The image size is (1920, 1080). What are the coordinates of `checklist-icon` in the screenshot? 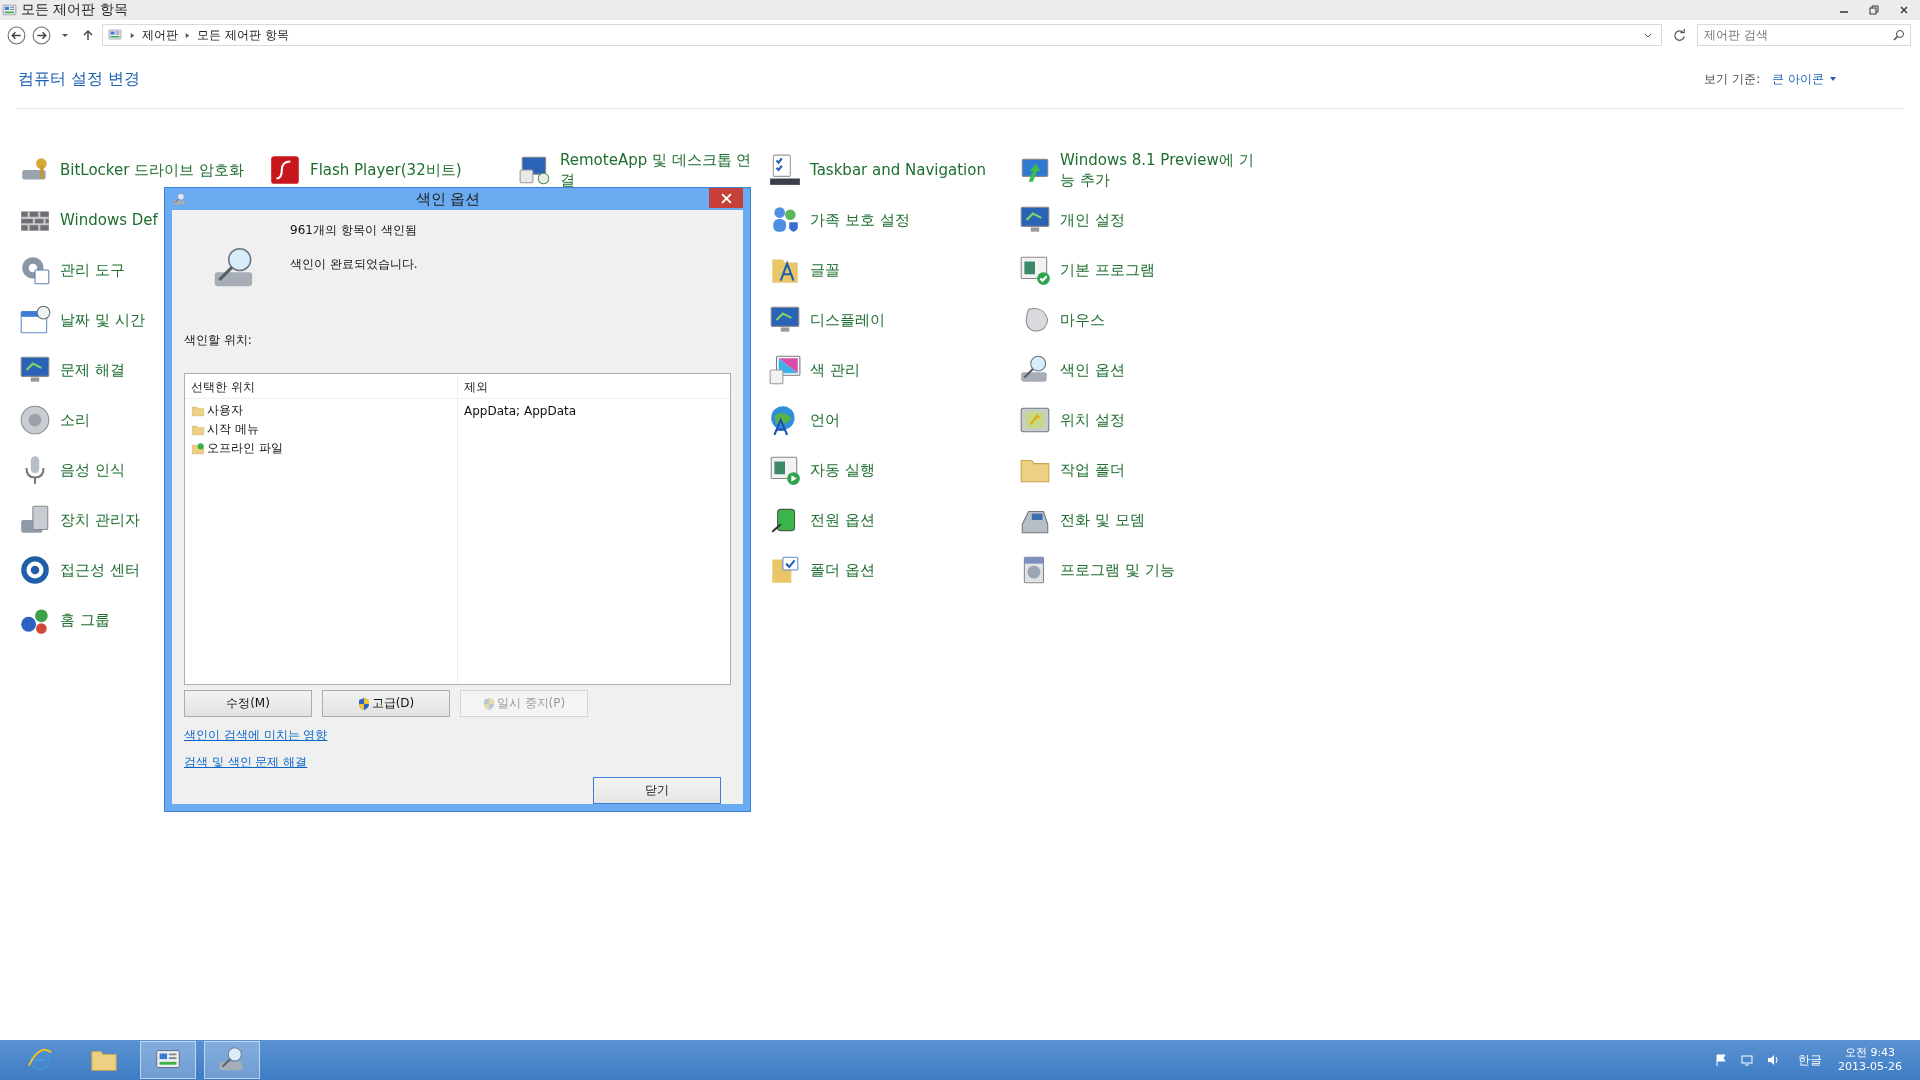 It's located at (785, 170).